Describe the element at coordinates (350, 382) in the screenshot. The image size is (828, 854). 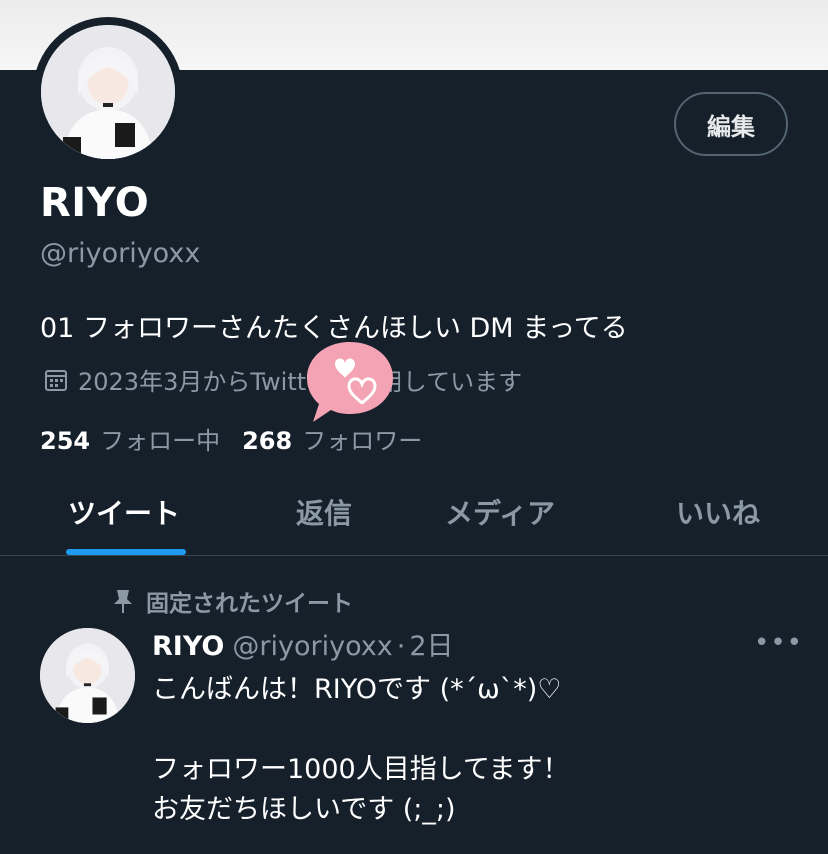
I see `heart-speech-bubble-sticker` at that location.